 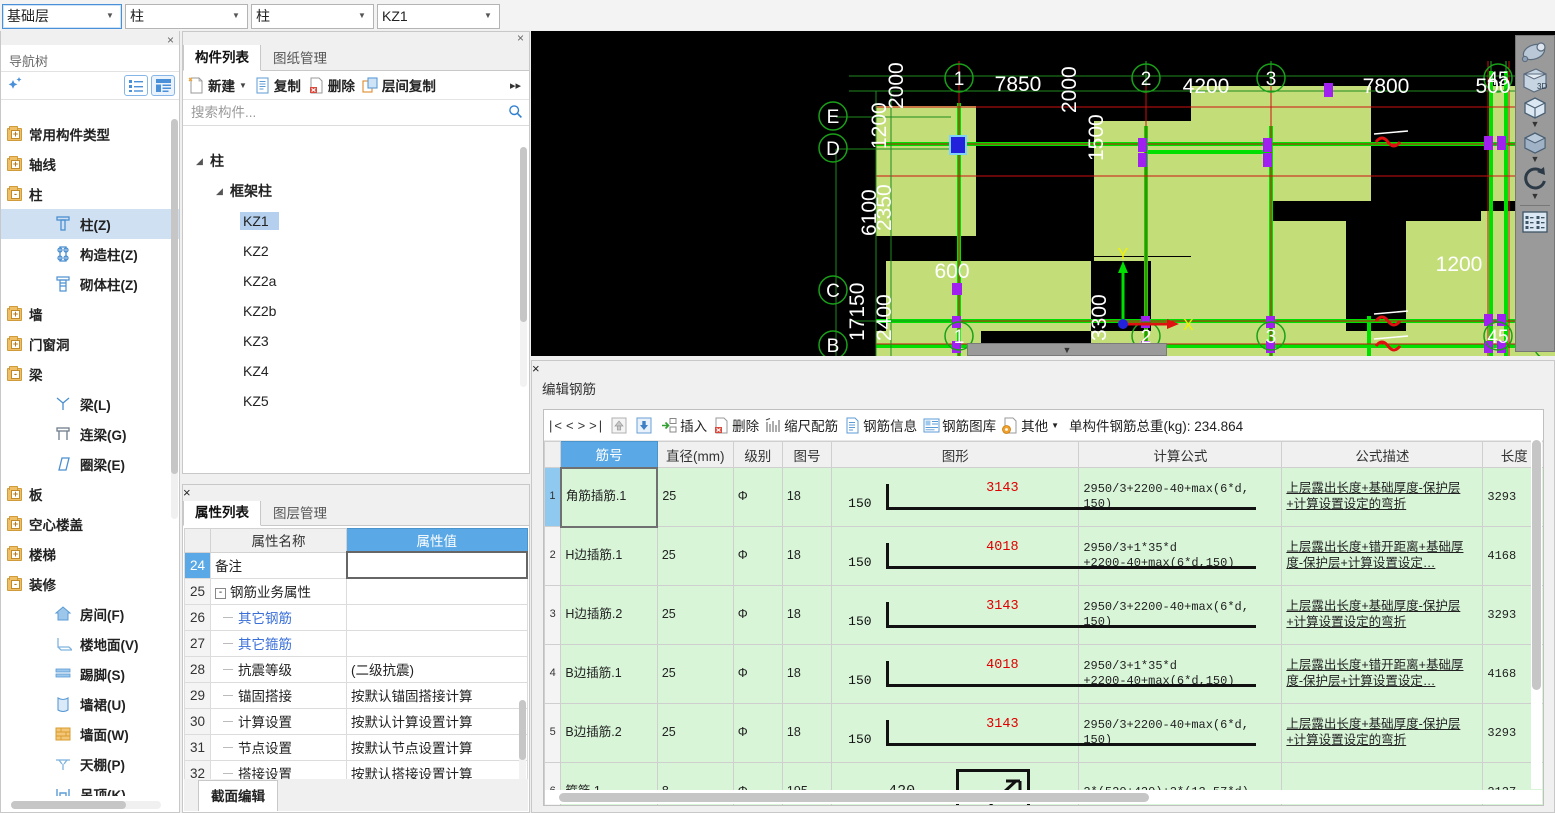 I want to click on nav-item-12: + 板, so click(x=90, y=494).